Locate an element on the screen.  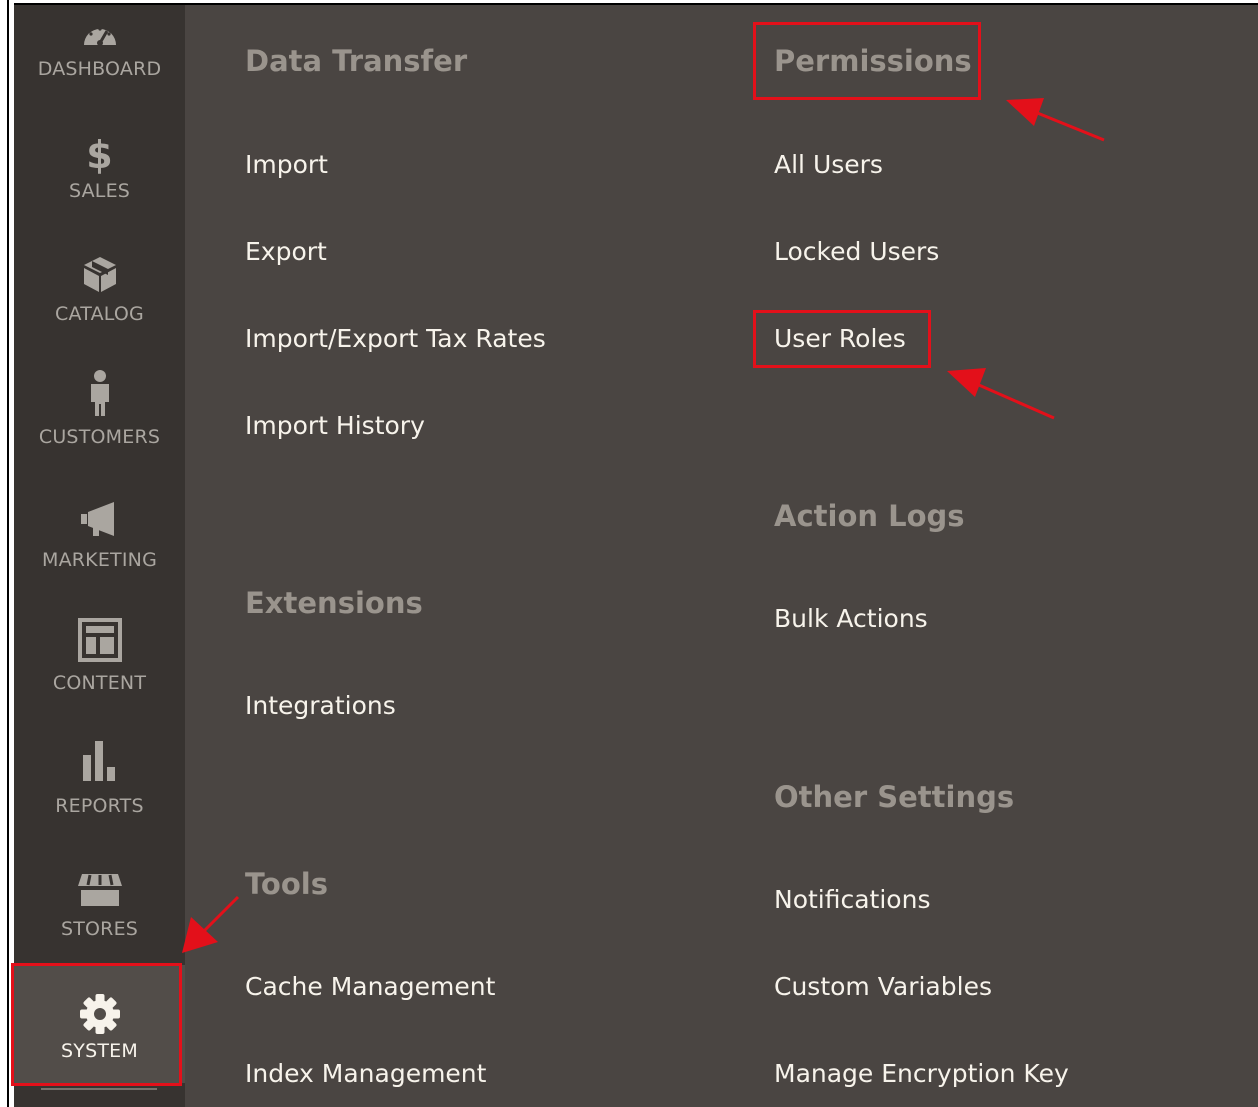
menu-link-import-history: Import History is located at coordinates (335, 425).